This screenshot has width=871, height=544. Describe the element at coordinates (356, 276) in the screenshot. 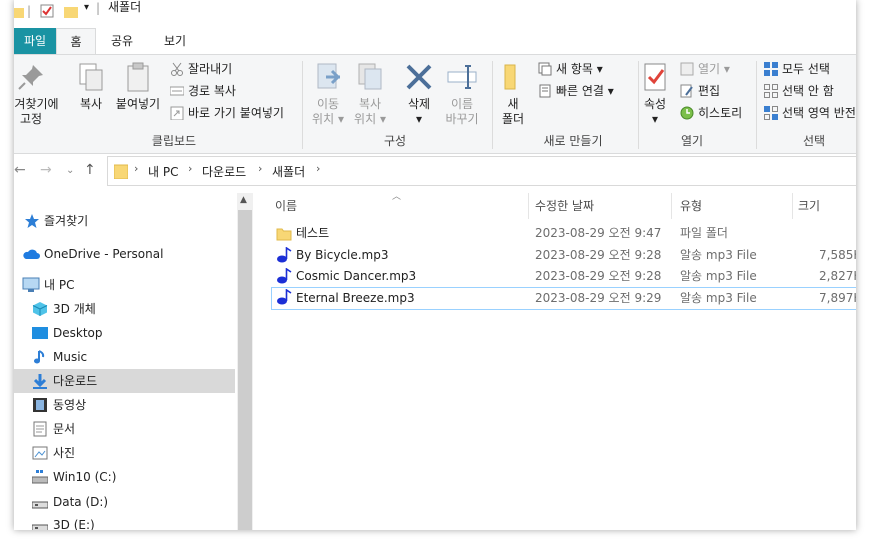

I see `file-name: Cosmic Dancer.mp3` at that location.